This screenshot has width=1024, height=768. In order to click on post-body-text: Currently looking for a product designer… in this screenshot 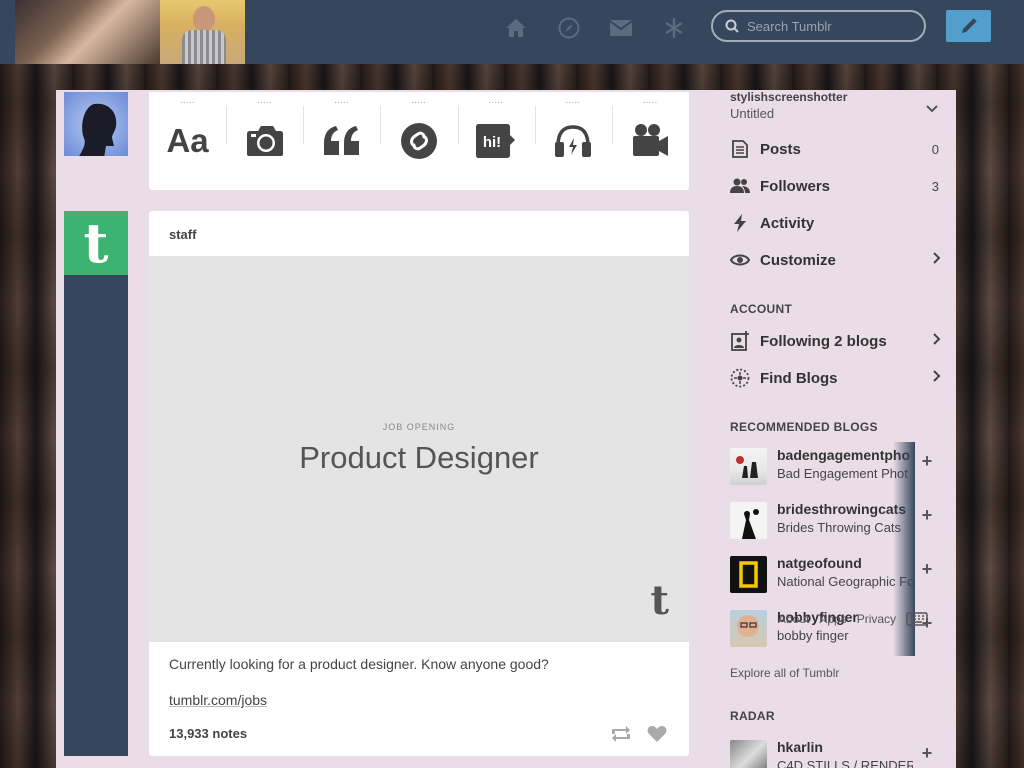, I will do `click(359, 664)`.